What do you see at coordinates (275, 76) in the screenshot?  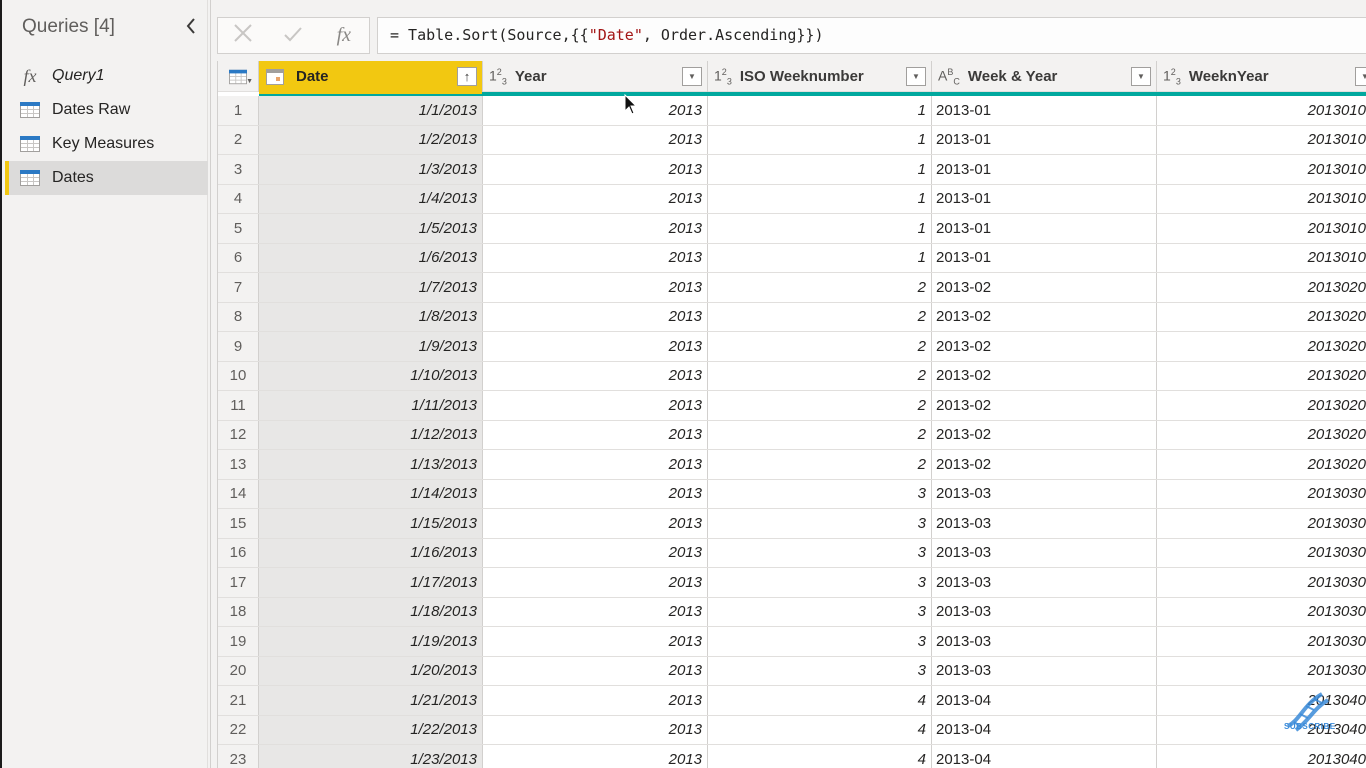 I see `date-type-icon` at bounding box center [275, 76].